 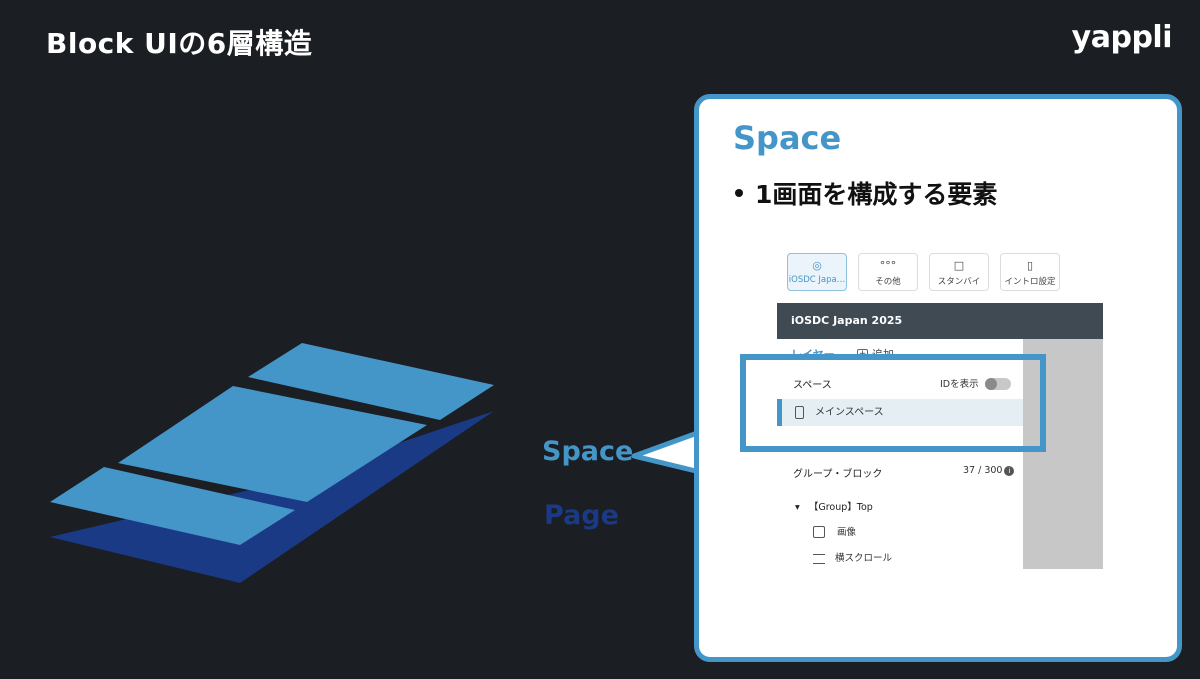 What do you see at coordinates (888, 265) in the screenshot?
I see `more-dots-icon: °°°` at bounding box center [888, 265].